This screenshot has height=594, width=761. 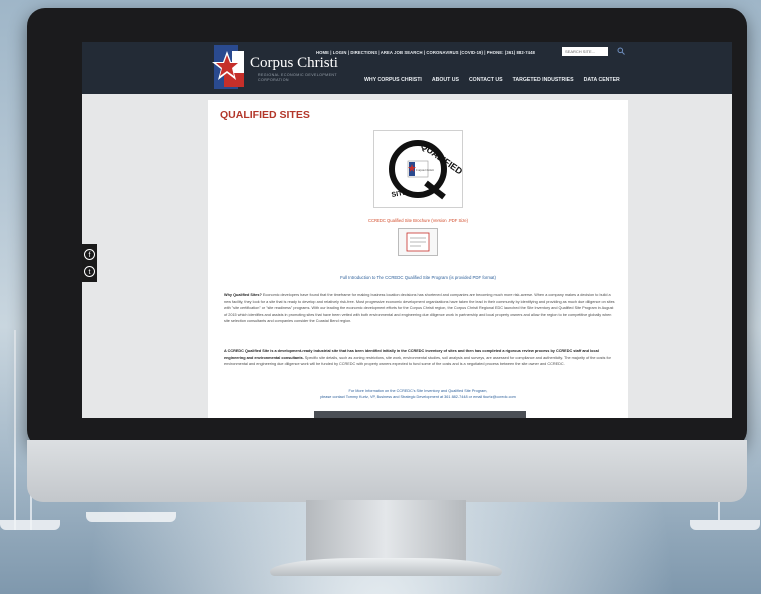 I want to click on pdf-thumbnail, so click(x=418, y=242).